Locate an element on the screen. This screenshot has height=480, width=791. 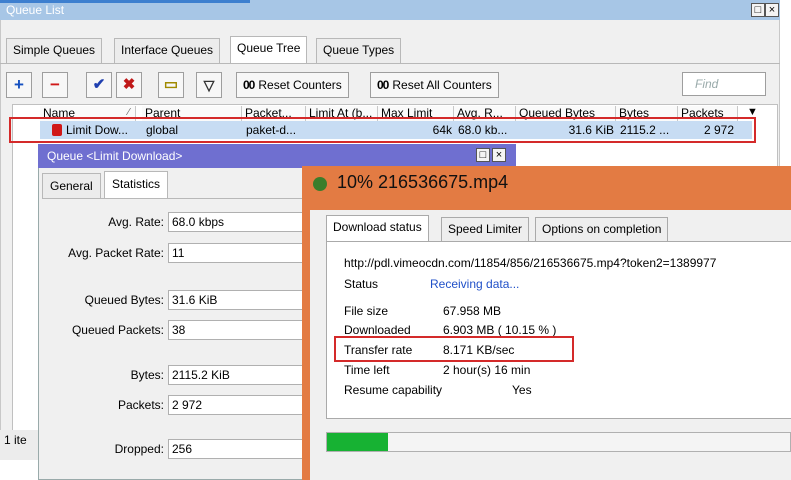
queue-list-title: Queue List is located at coordinates (35, 10).